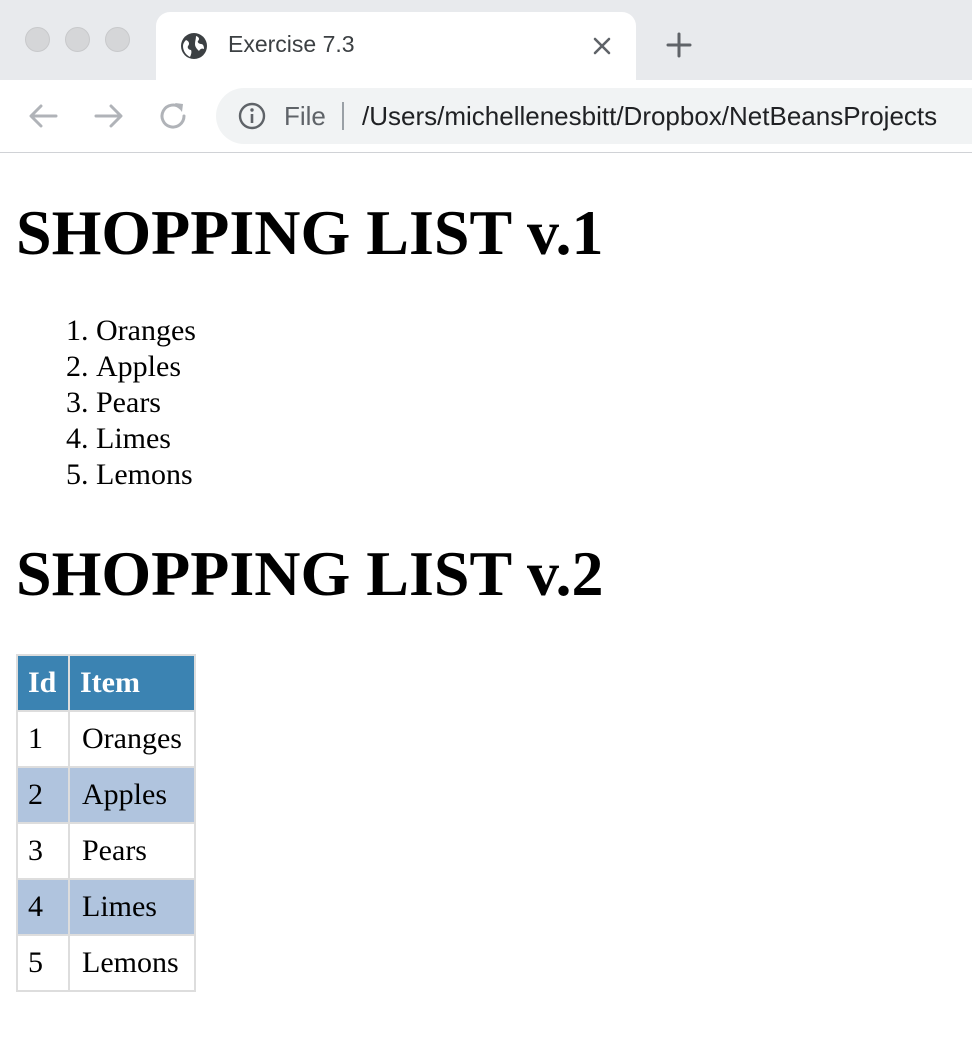 This screenshot has height=1058, width=972. I want to click on page-heading-v1: SHOPPING LIST v.1, so click(310, 232).